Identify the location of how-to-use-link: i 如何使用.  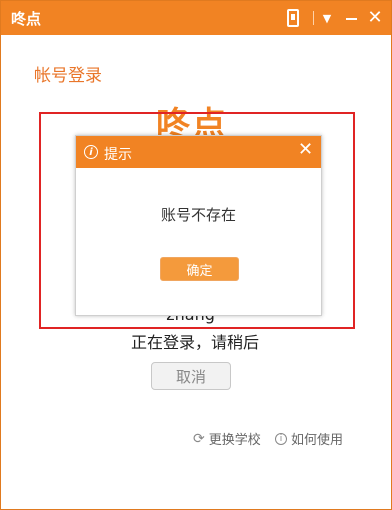
(309, 438).